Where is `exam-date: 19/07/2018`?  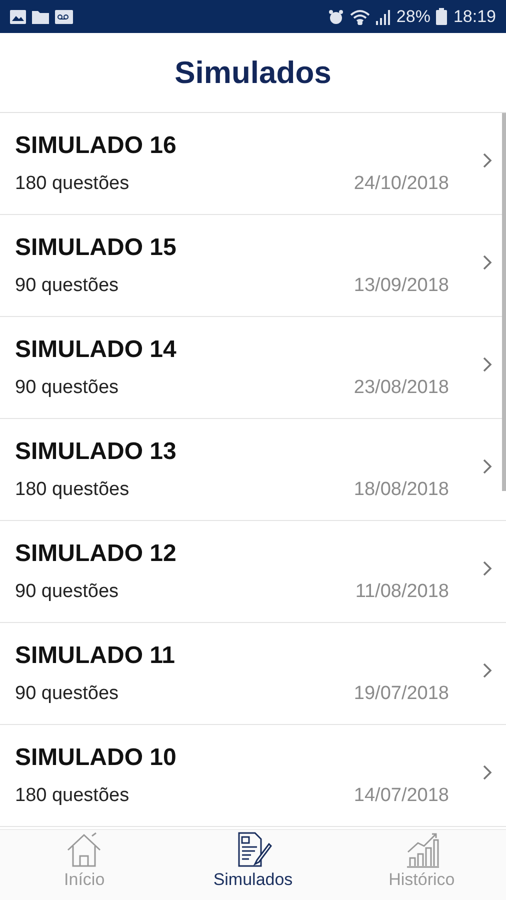
exam-date: 19/07/2018 is located at coordinates (401, 694).